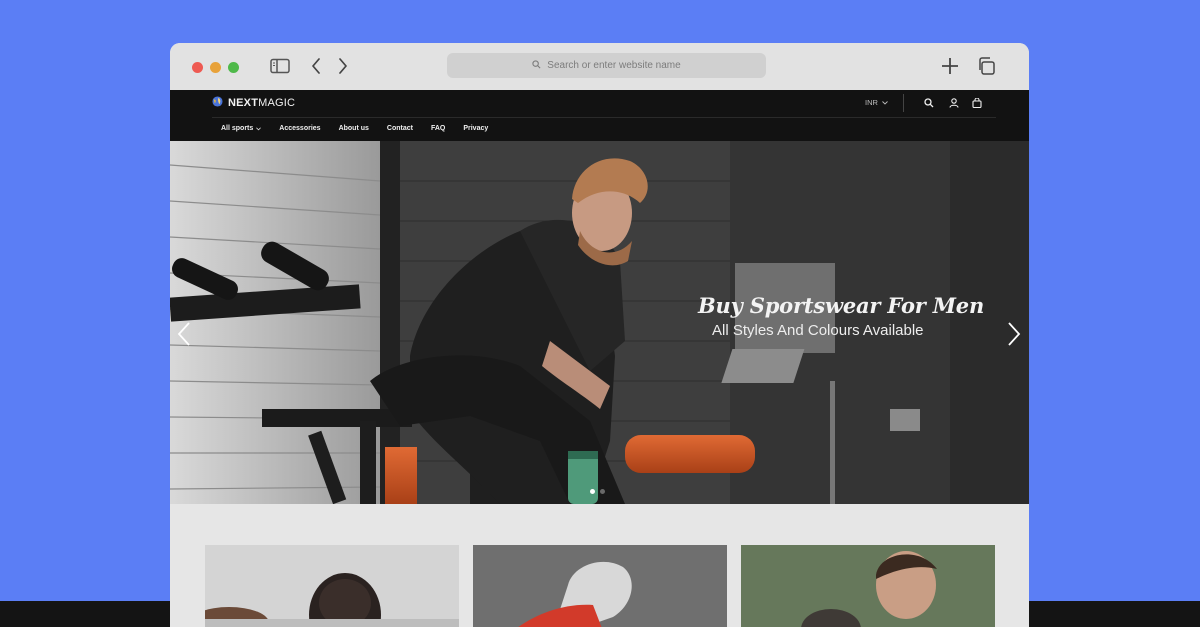 The width and height of the screenshot is (1200, 627). I want to click on hero-subtitle: All Styles And Colours Available, so click(818, 330).